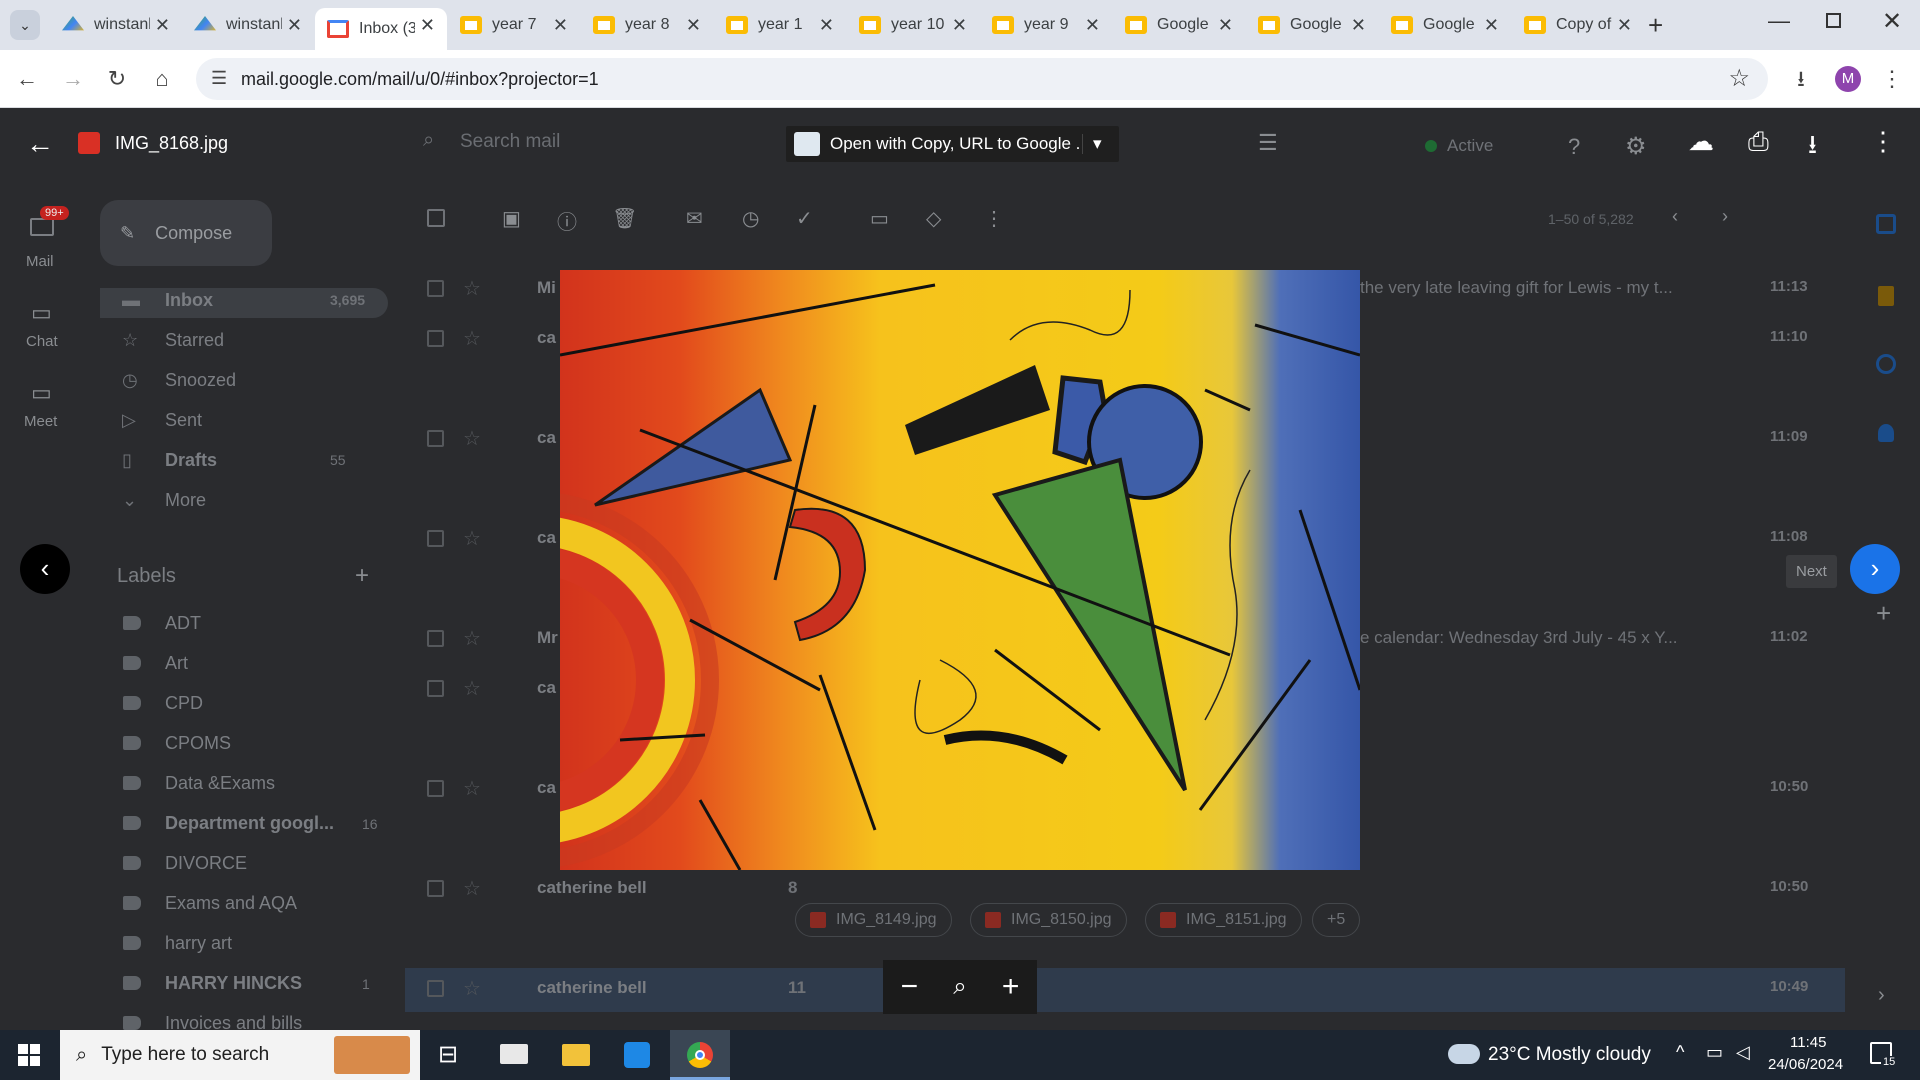 The width and height of the screenshot is (1920, 1080). What do you see at coordinates (637, 1055) in the screenshot?
I see `maps-app-icon` at bounding box center [637, 1055].